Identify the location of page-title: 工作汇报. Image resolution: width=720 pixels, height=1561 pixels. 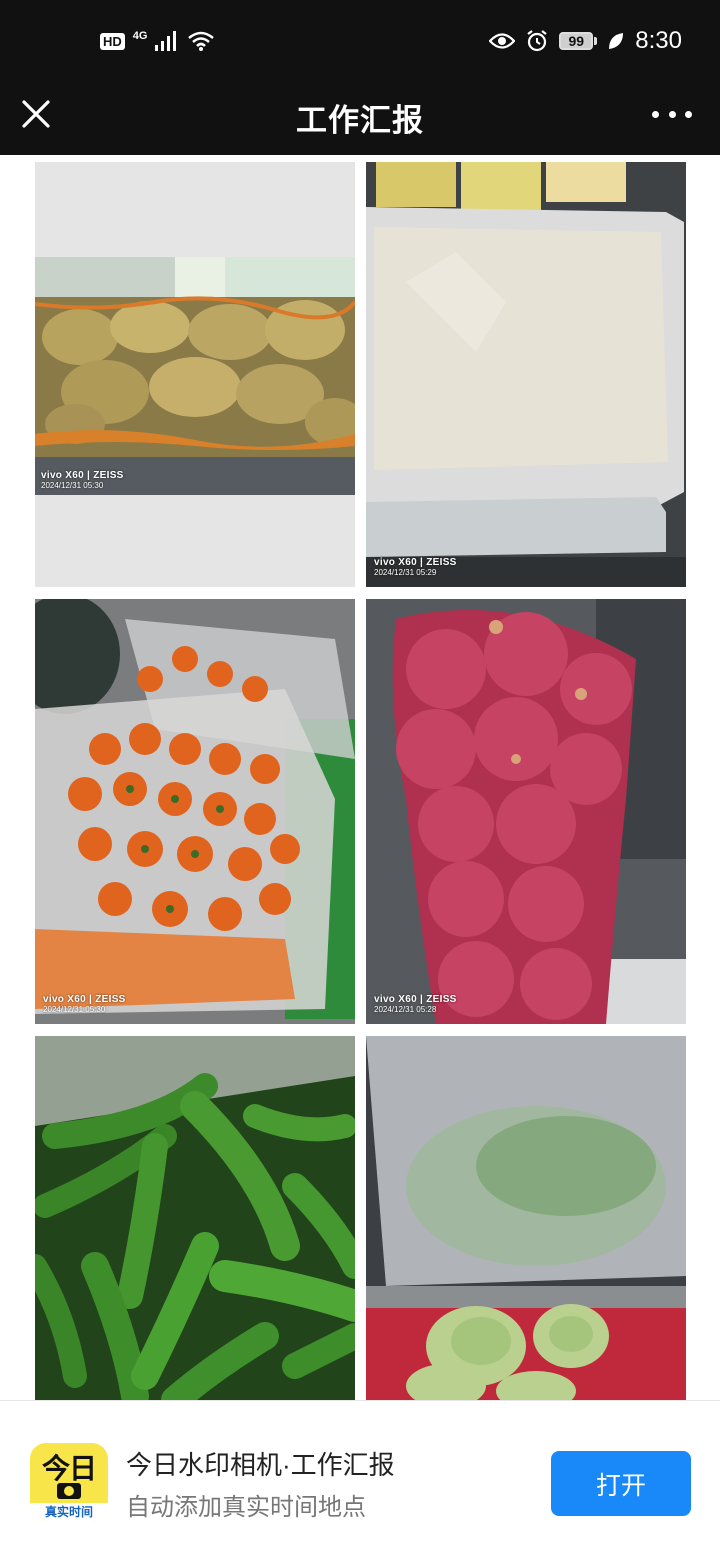
(360, 120).